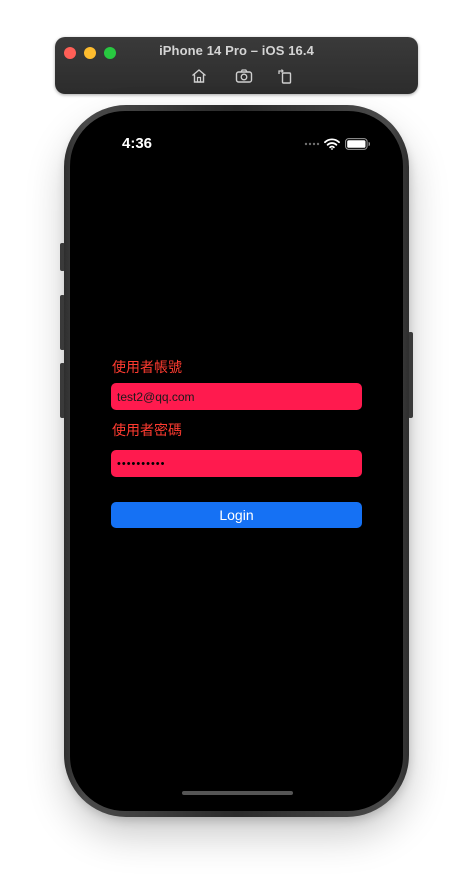  Describe the element at coordinates (236, 145) in the screenshot. I see `dynamic-island` at that location.